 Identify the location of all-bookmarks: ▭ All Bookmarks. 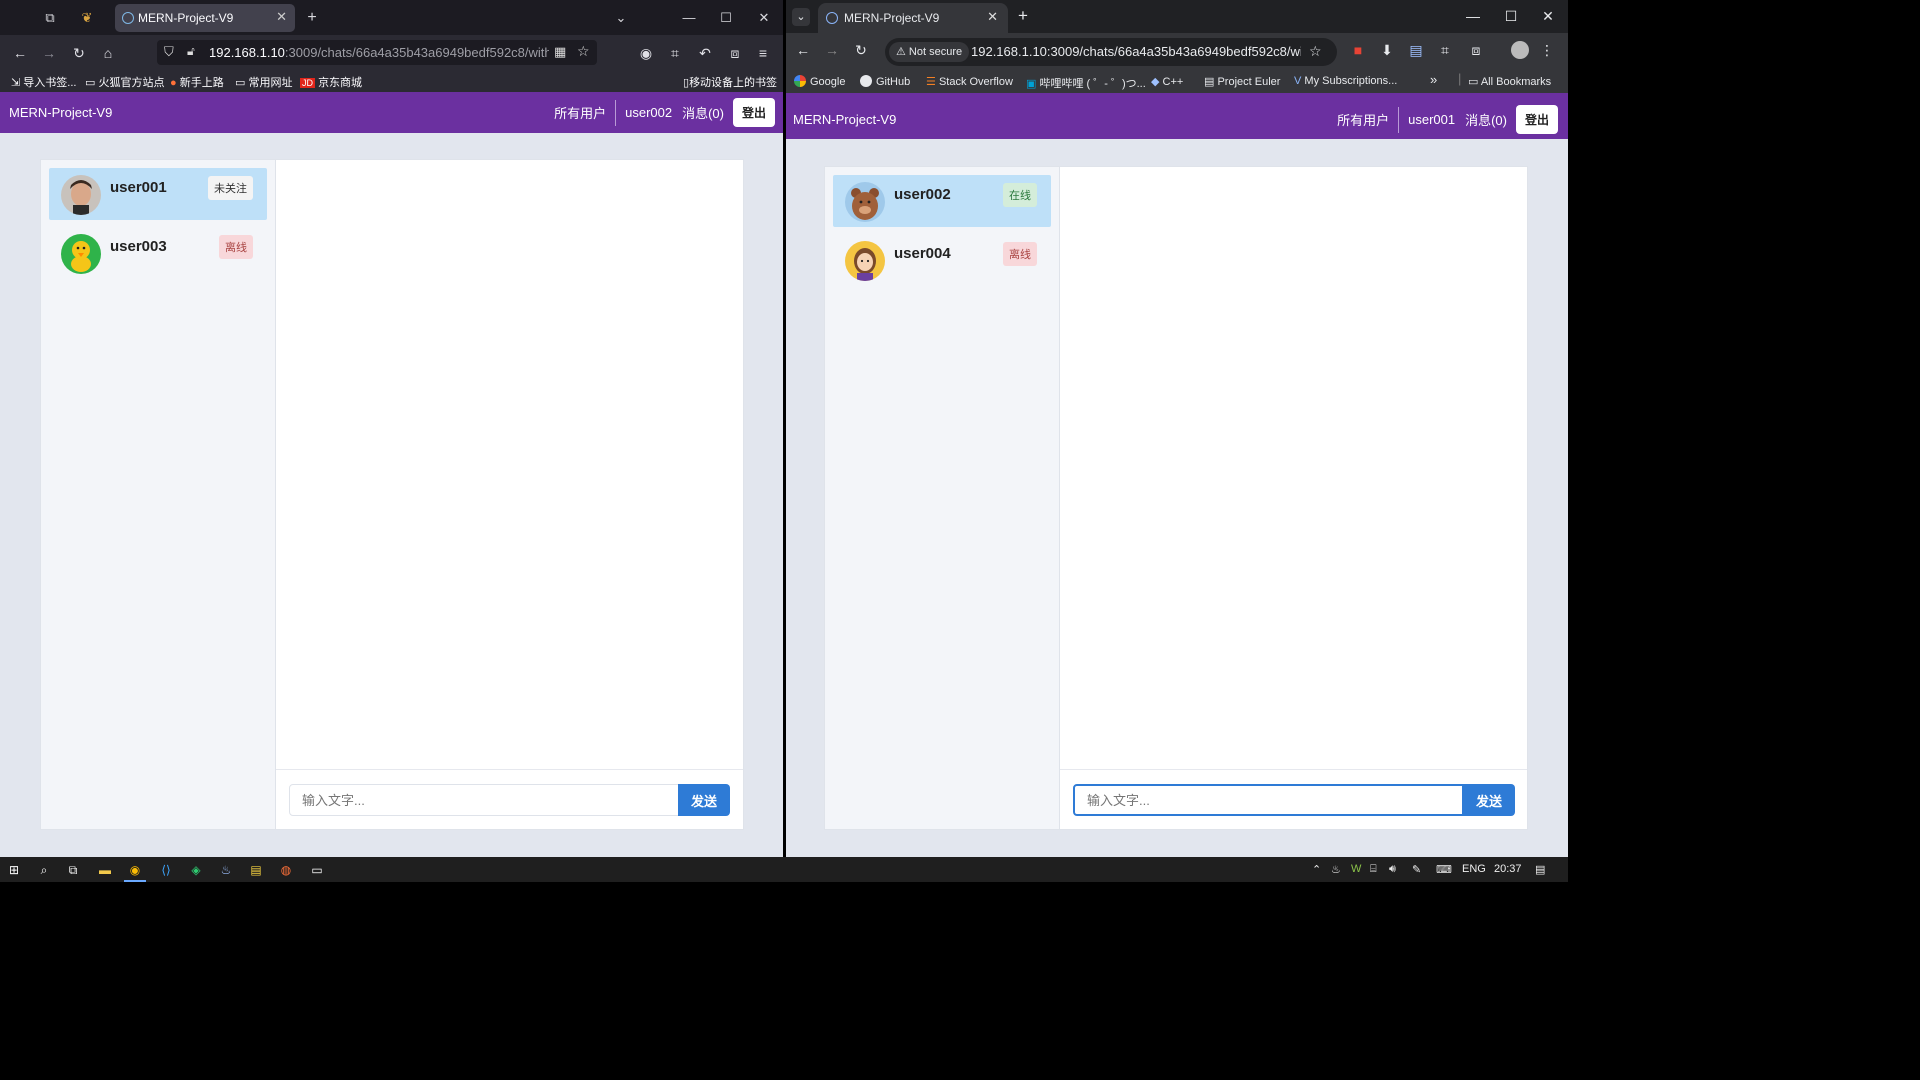
(1509, 81).